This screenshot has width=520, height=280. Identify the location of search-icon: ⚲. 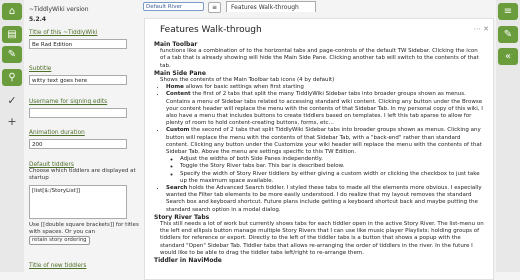
(12, 77).